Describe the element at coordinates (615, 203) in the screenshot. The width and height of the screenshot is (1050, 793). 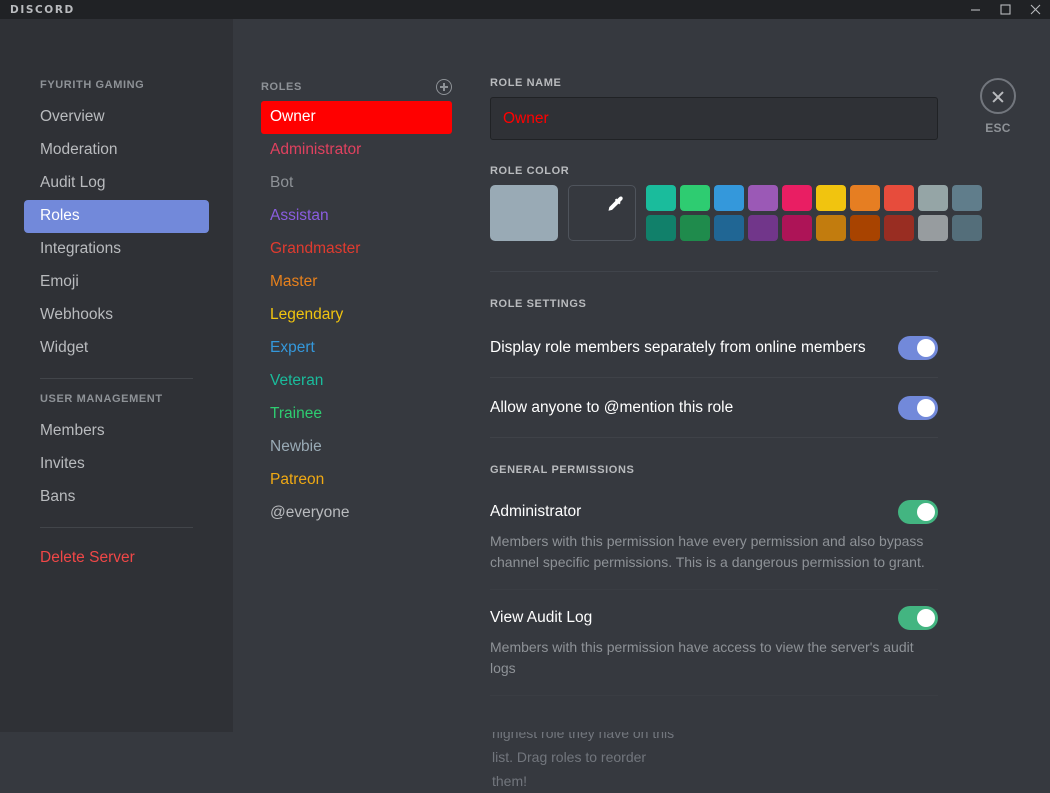
I see `eyedropper-icon` at that location.